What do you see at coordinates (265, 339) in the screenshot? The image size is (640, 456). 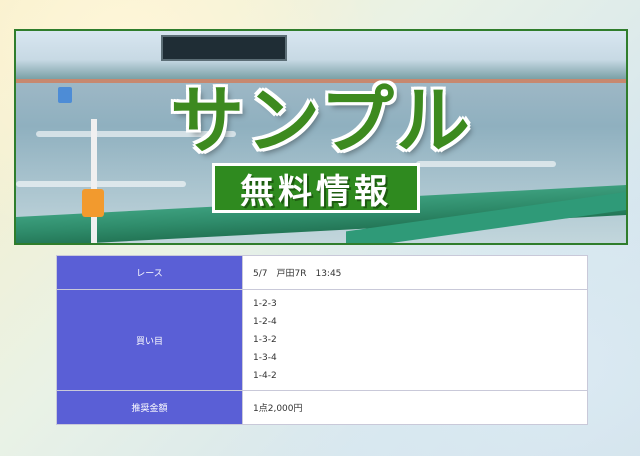 I see `bet-item: 1-3-2` at bounding box center [265, 339].